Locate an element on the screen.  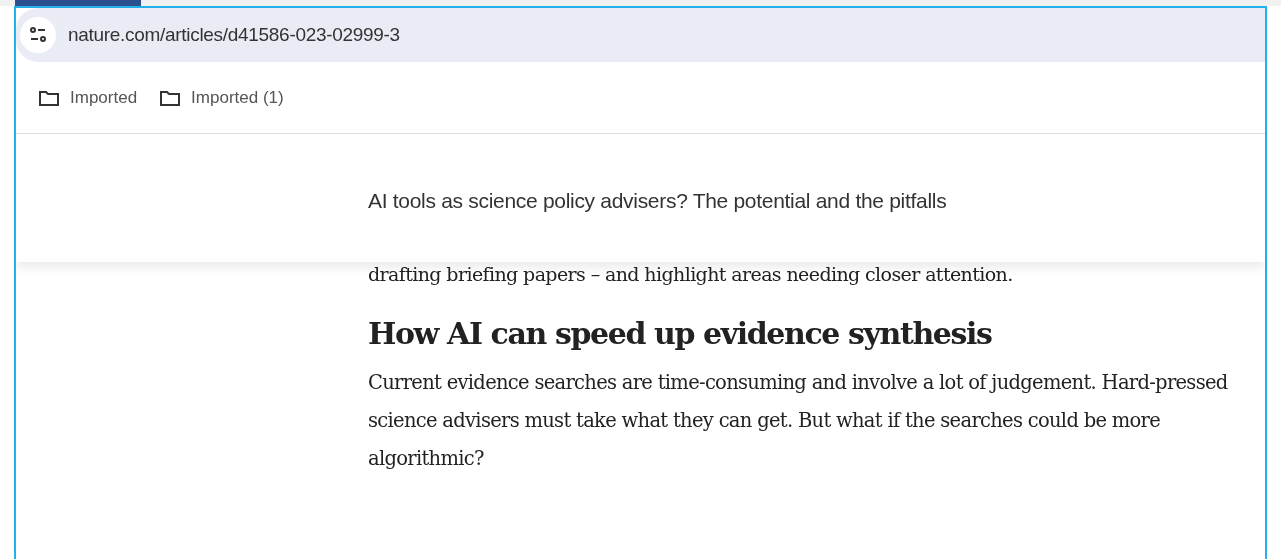
article-paragraph: Current evidence searches are time-consuming and involve a lot of judgement. Hard-pressed science advisers must take what they can get. But what if the searches could be more algorithmic? is located at coordinates (798, 421).